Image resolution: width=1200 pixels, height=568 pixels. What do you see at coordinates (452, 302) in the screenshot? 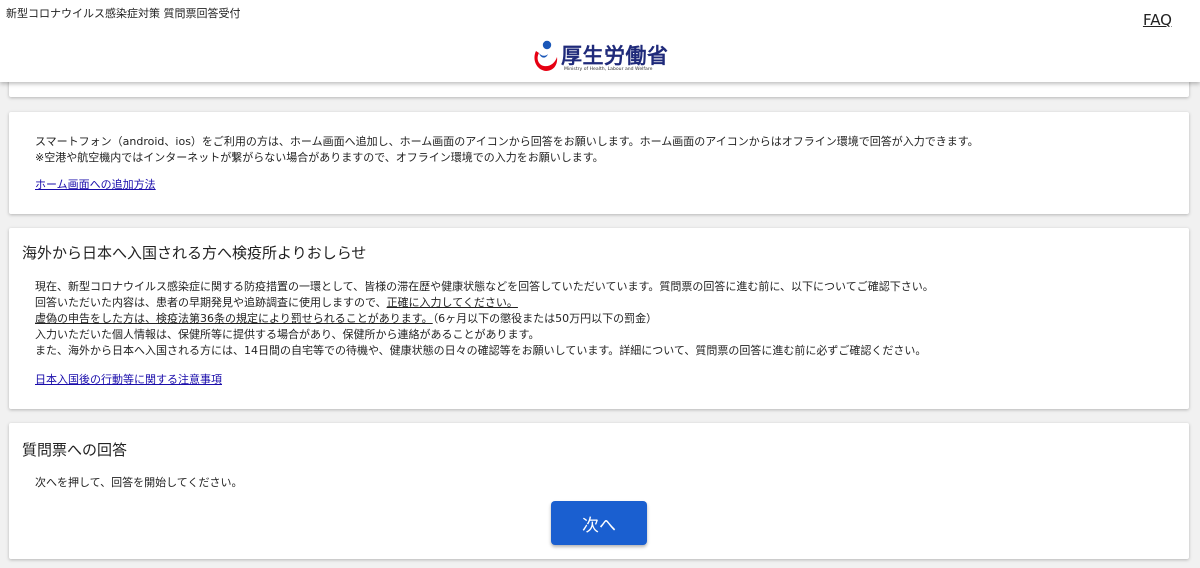
I see `accuracy-warning: 正確に入力してください。` at bounding box center [452, 302].